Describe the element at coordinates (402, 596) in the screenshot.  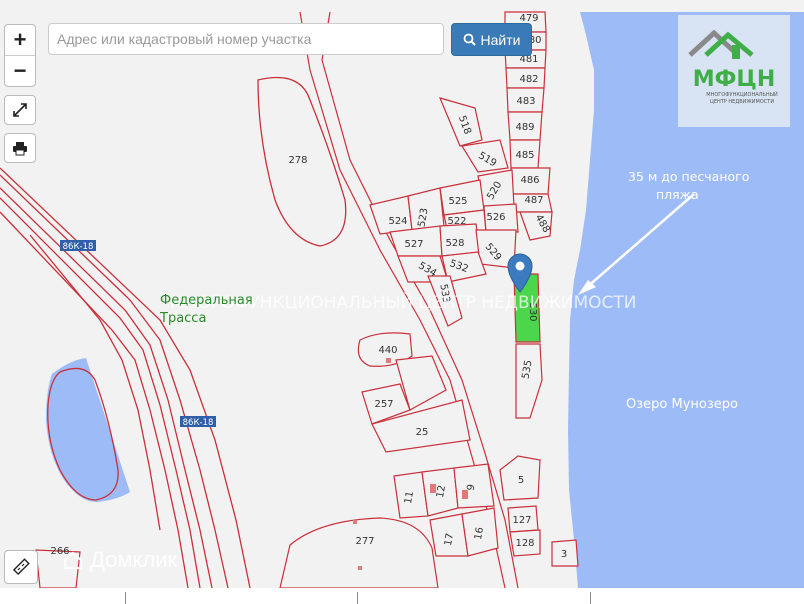
I see `bottom-bar` at that location.